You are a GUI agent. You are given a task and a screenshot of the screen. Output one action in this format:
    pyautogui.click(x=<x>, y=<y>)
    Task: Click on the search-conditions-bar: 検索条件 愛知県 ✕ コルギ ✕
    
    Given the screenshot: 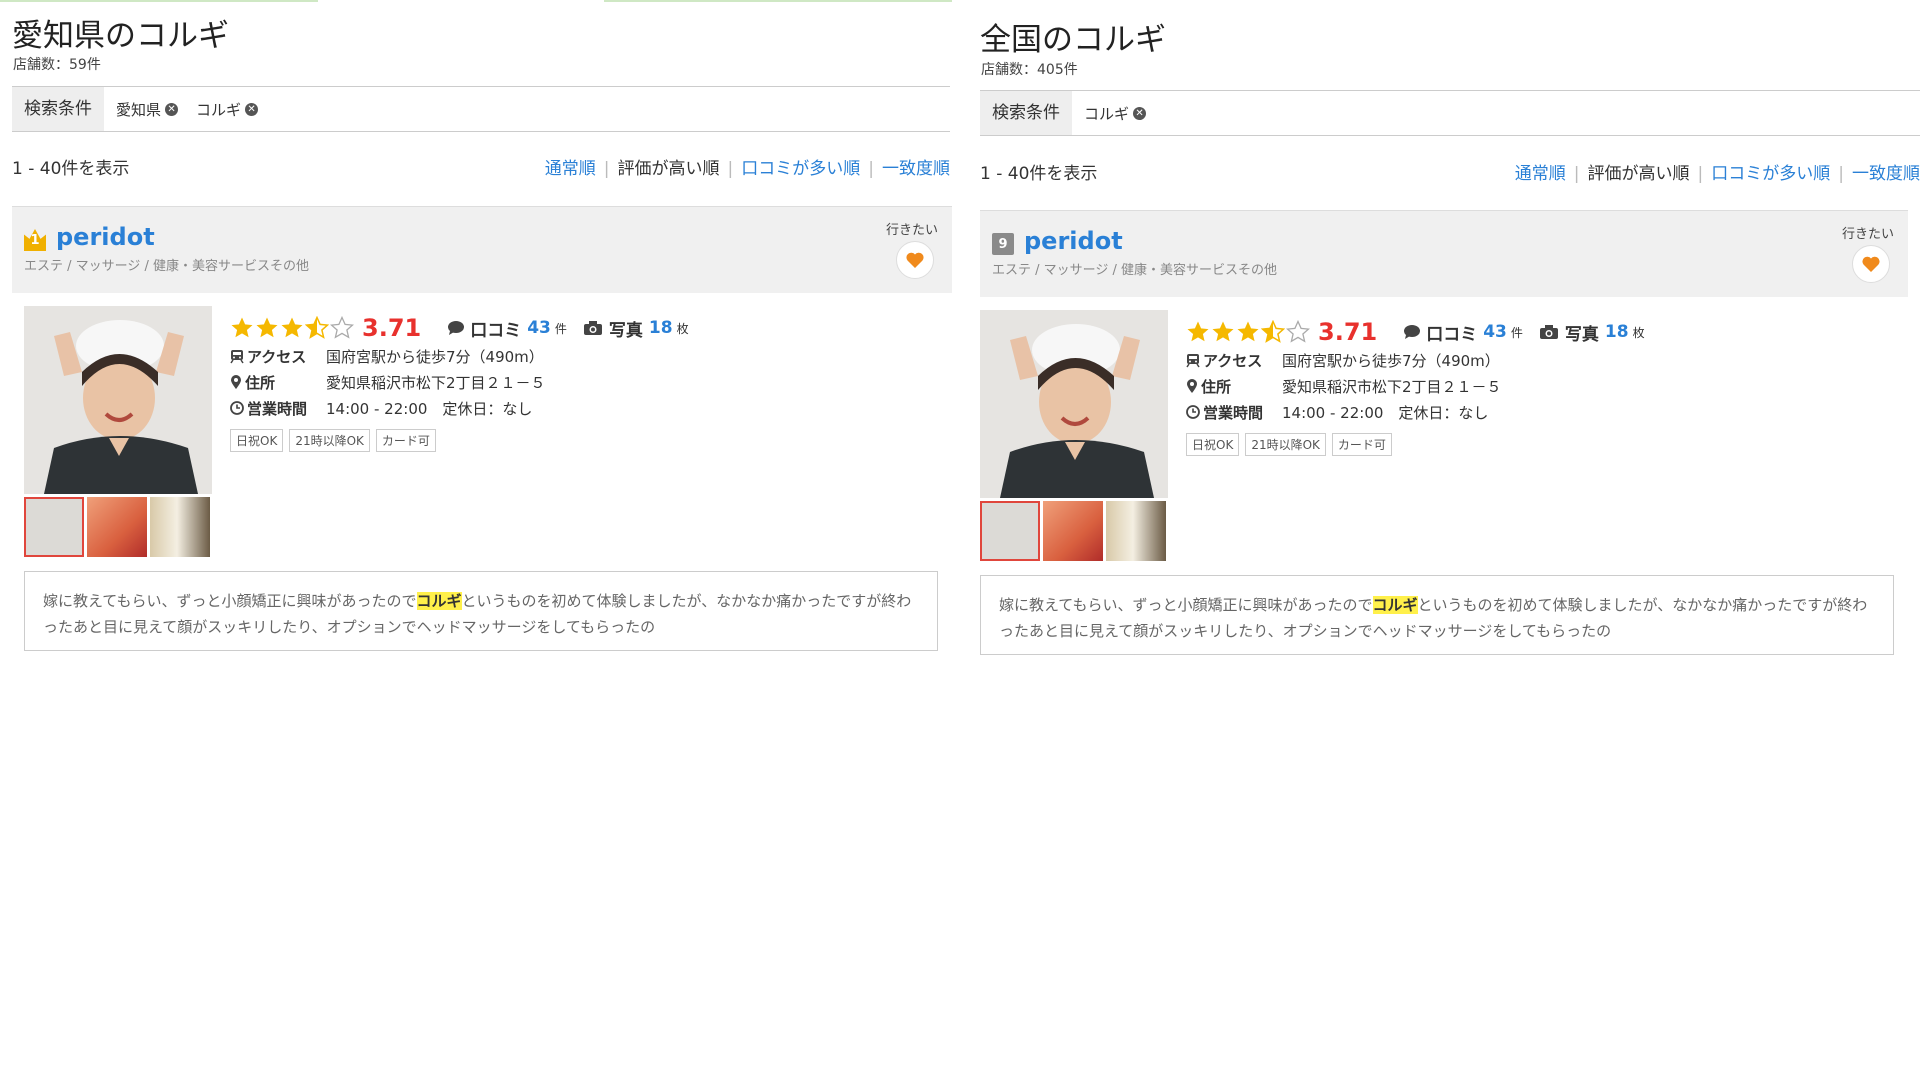 What is the action you would take?
    pyautogui.click(x=481, y=109)
    